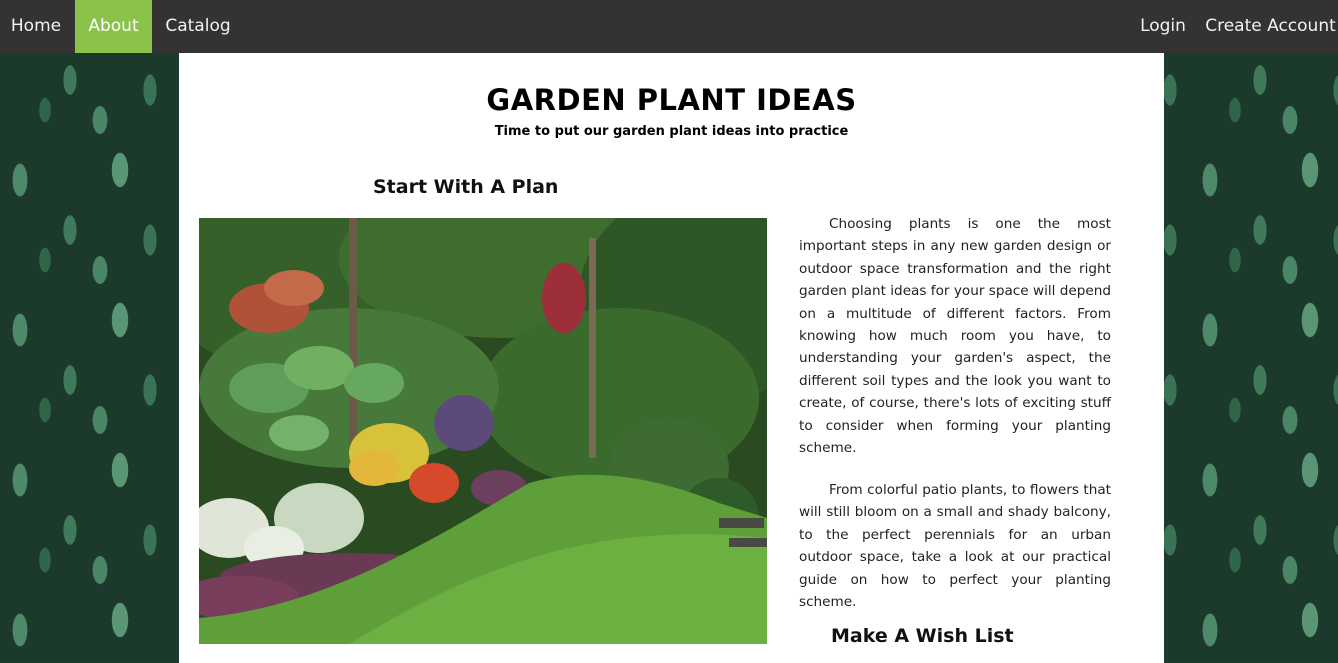  What do you see at coordinates (1163, 26) in the screenshot?
I see `nav-login-link: Login` at bounding box center [1163, 26].